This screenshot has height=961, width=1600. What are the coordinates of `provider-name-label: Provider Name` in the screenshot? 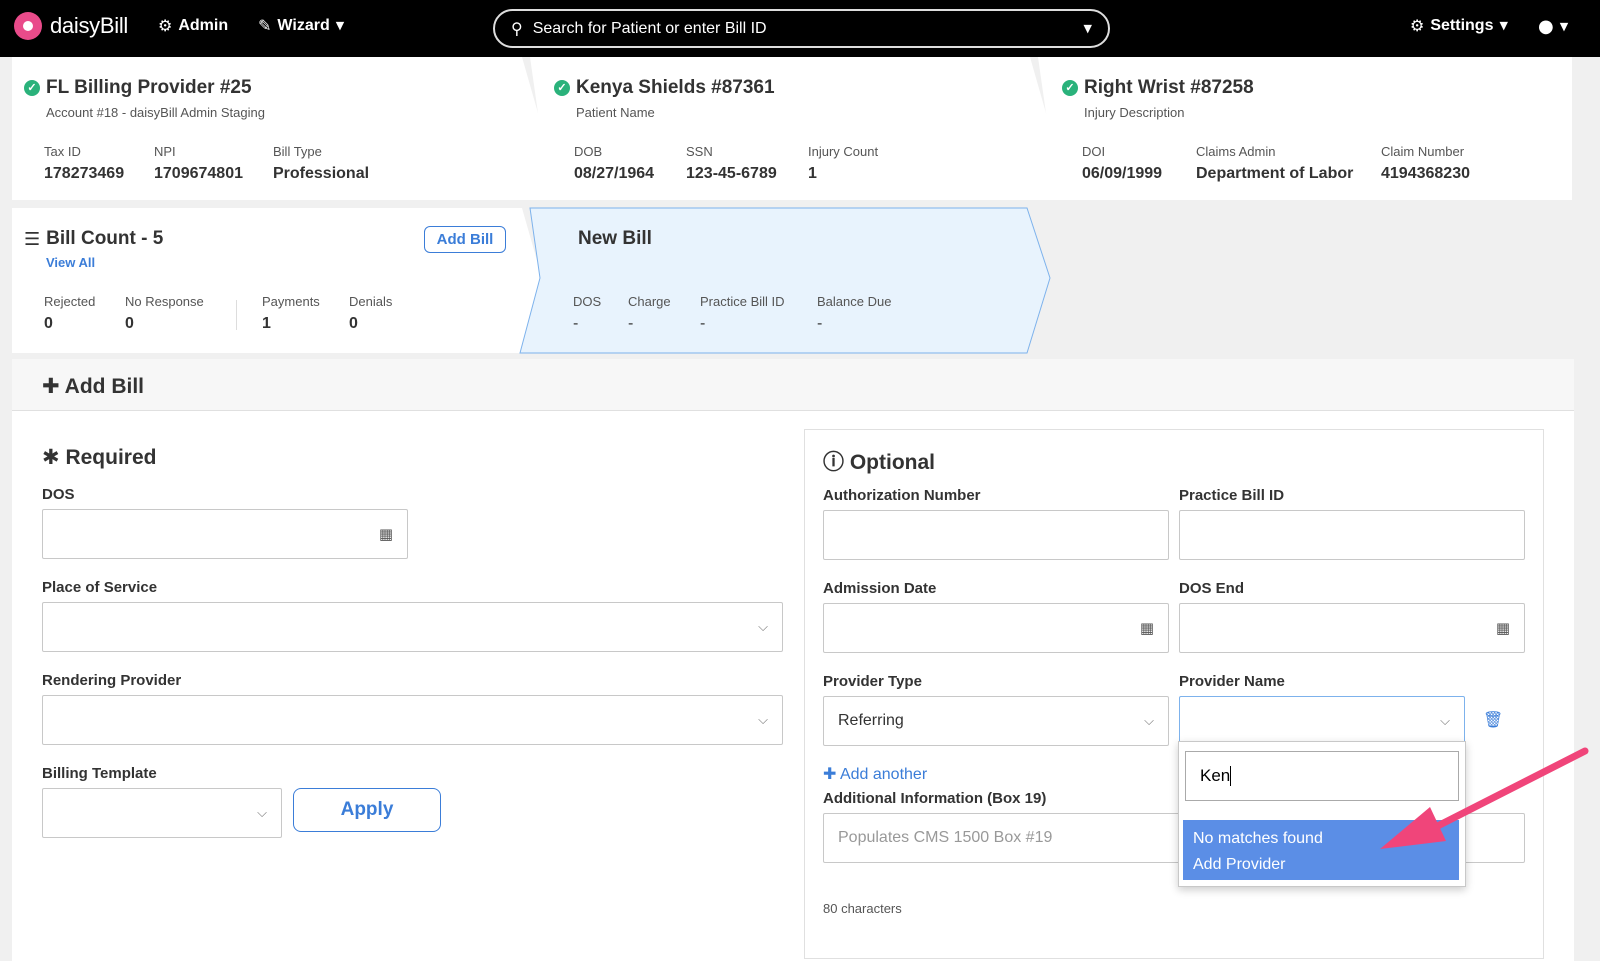 It's located at (1232, 681).